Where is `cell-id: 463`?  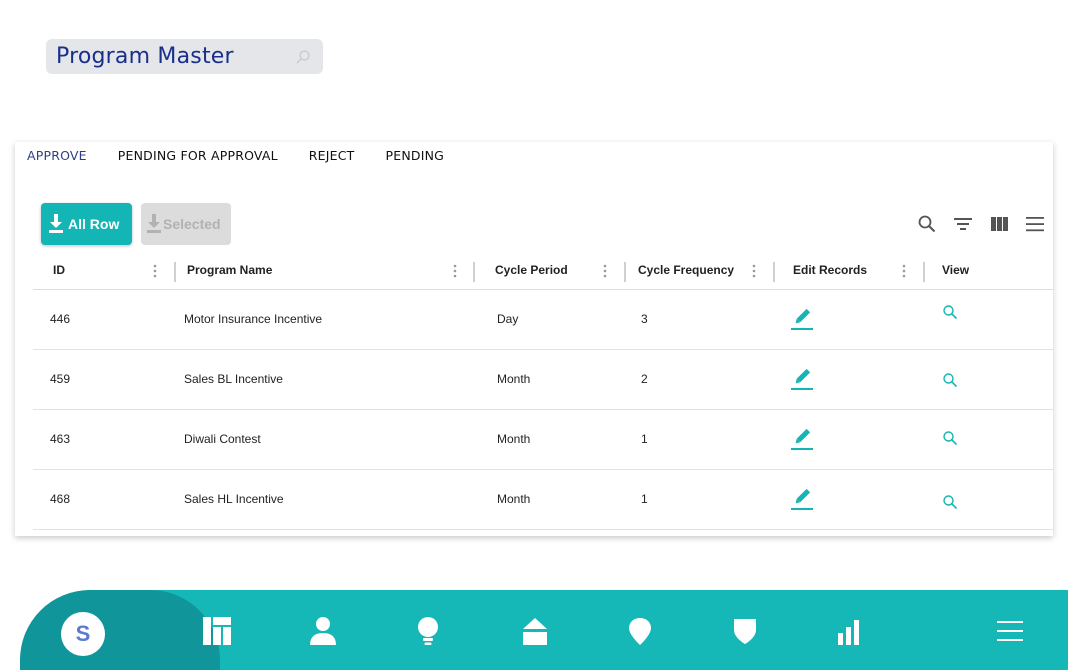
cell-id: 463 is located at coordinates (60, 439).